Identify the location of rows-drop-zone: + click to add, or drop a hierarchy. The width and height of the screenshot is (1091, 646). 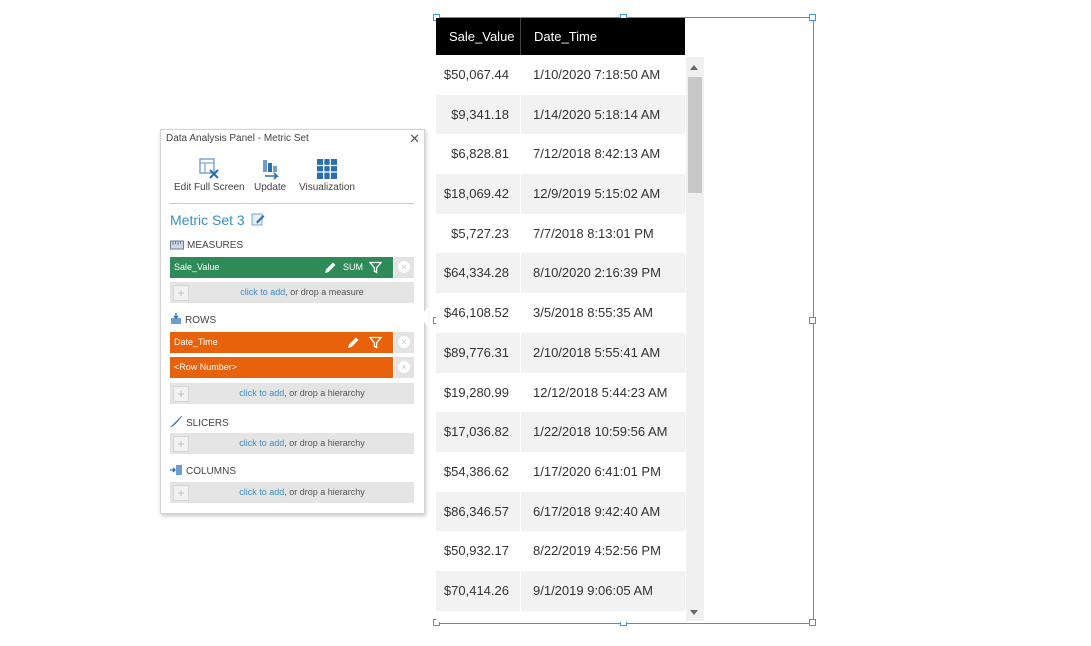
(292, 393).